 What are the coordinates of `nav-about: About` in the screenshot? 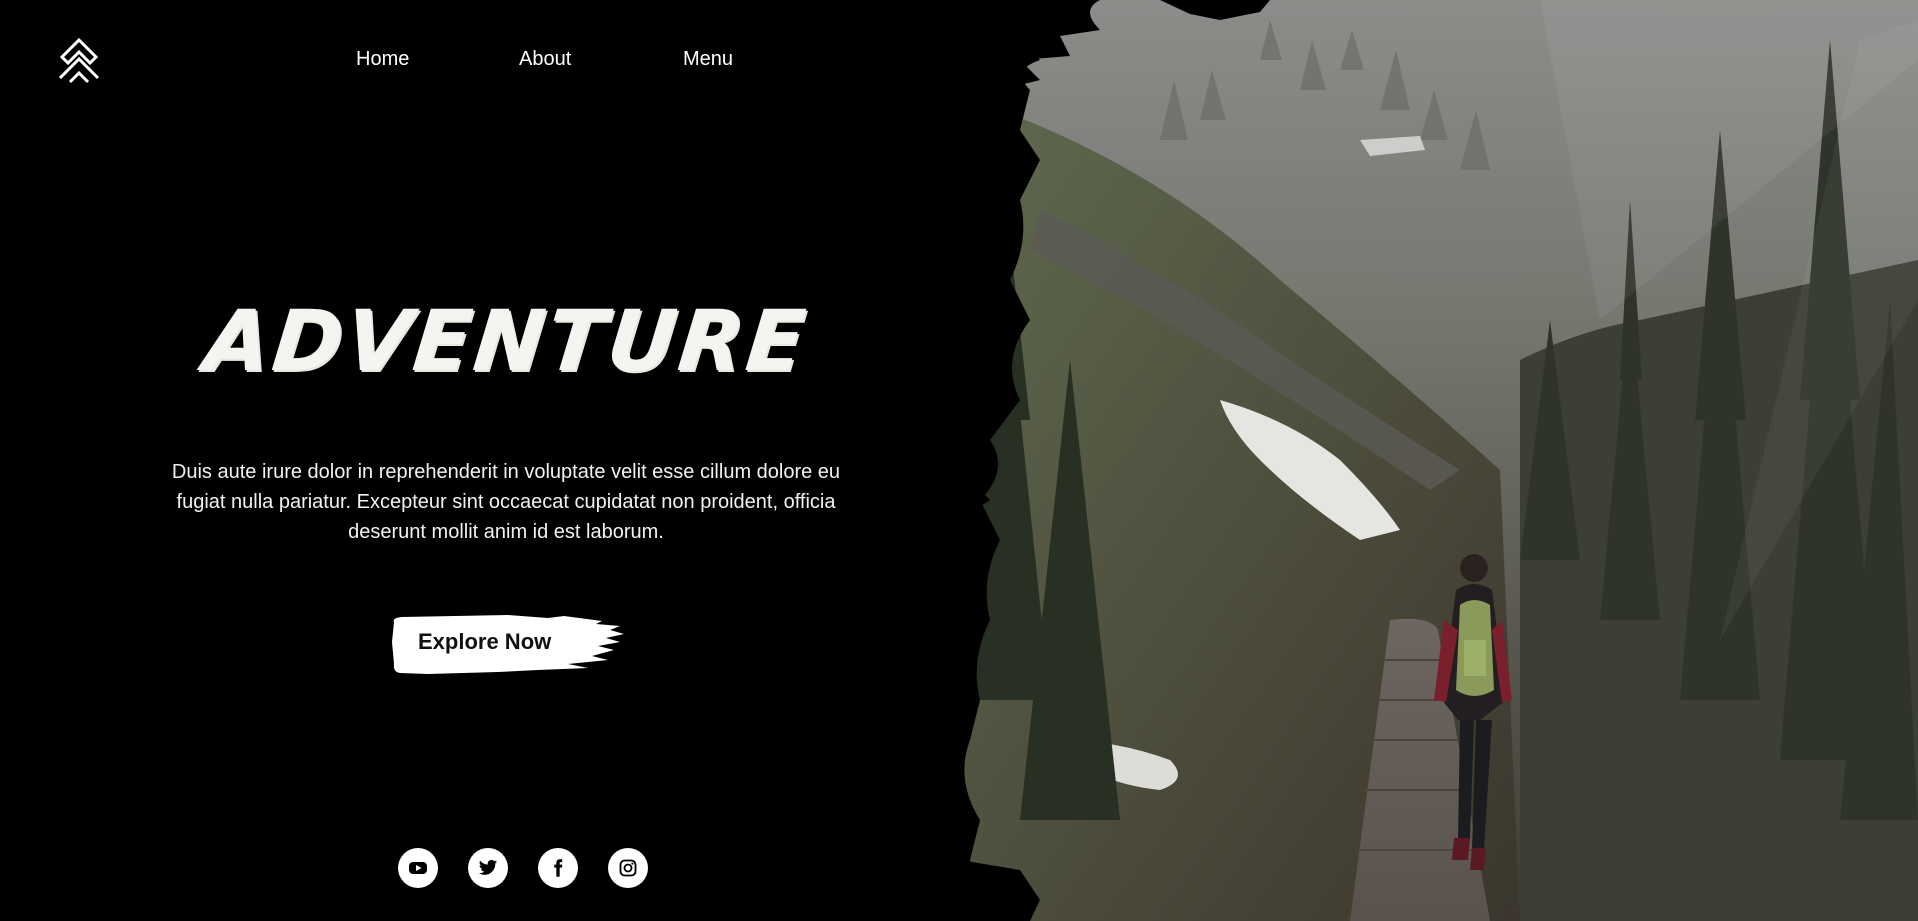 It's located at (545, 59).